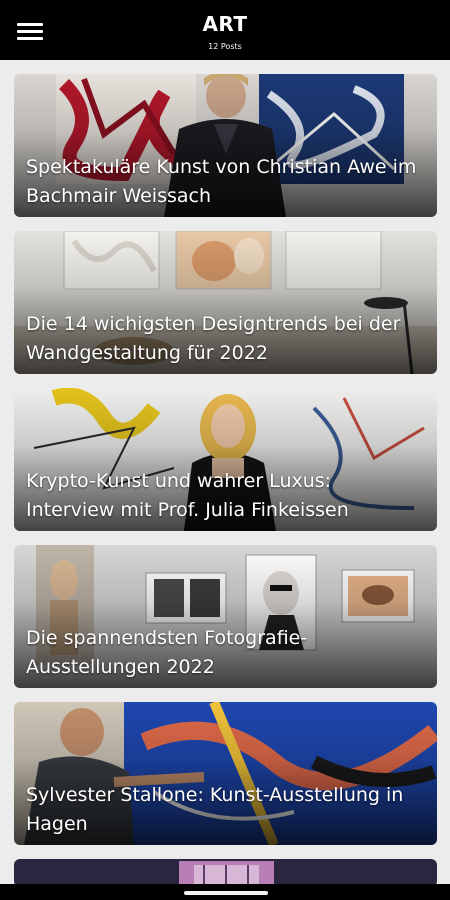 This screenshot has height=900, width=450. Describe the element at coordinates (226, 893) in the screenshot. I see `home-indicator` at that location.